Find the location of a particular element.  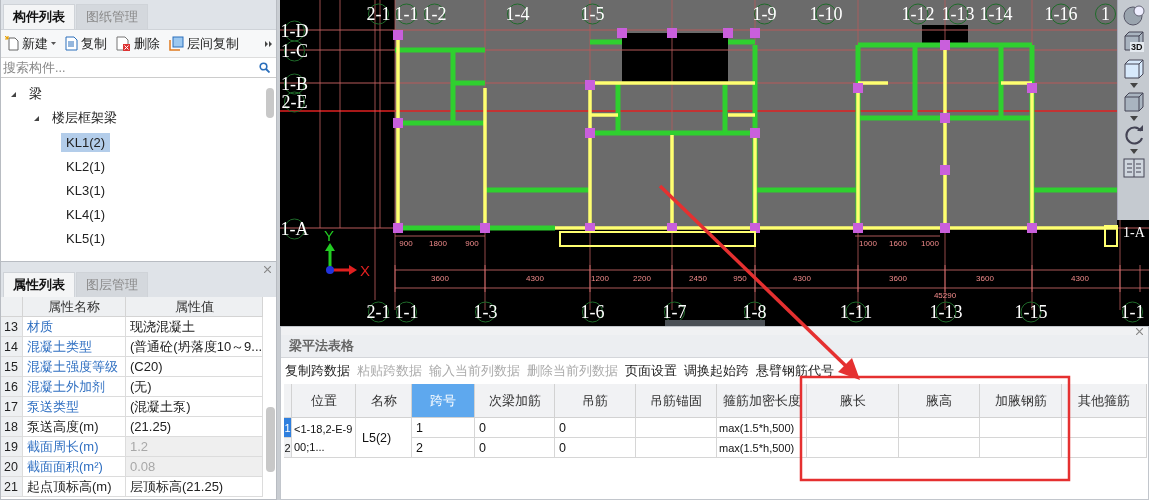

column-header: 腋高 is located at coordinates (939, 401).